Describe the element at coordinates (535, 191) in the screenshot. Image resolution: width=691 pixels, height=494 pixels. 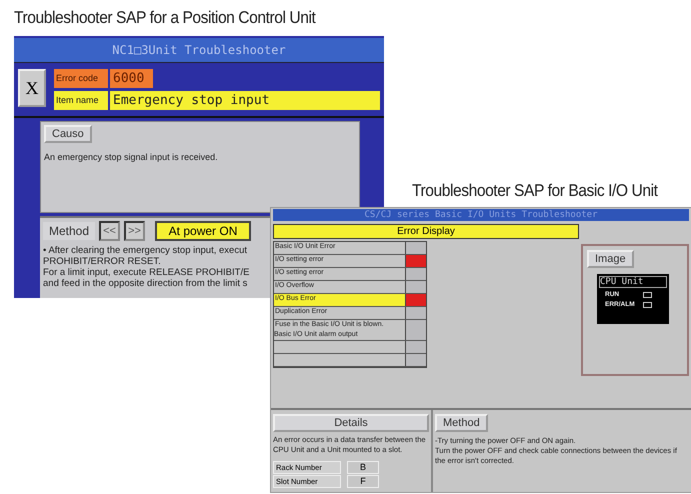
I see `caption: Troubleshooter SAP for Basic I/O Unit` at that location.